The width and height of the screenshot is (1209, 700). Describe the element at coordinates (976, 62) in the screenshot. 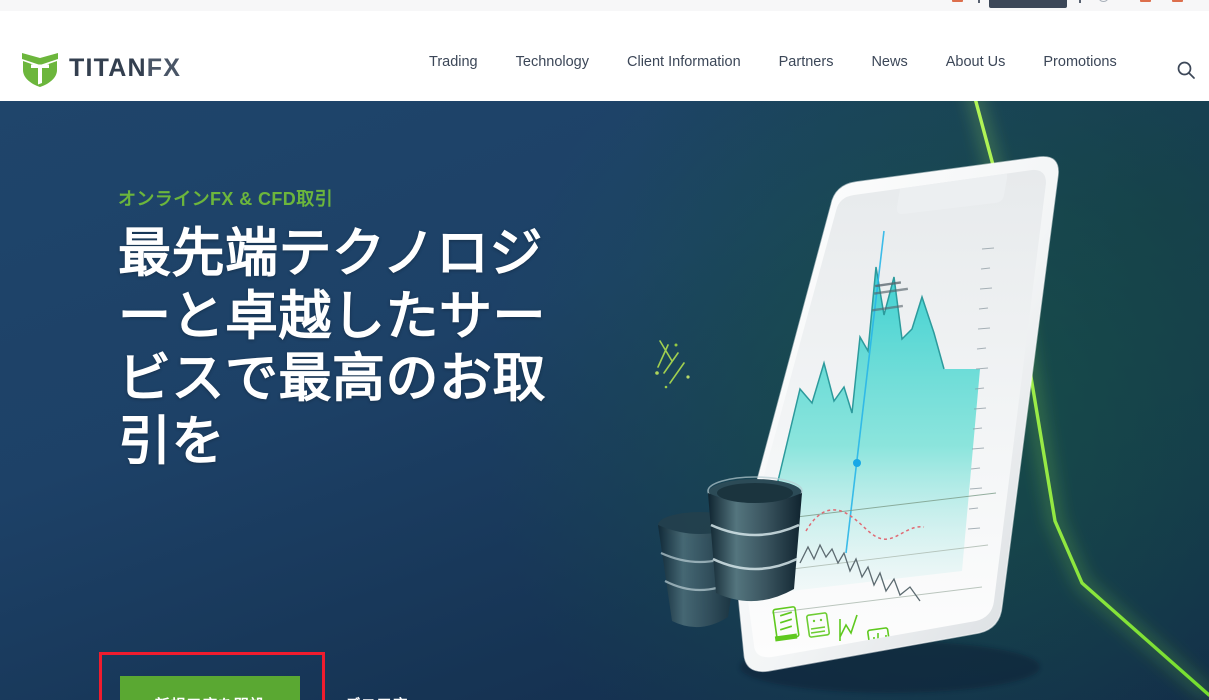

I see `nav-item-about-us: About Us` at that location.